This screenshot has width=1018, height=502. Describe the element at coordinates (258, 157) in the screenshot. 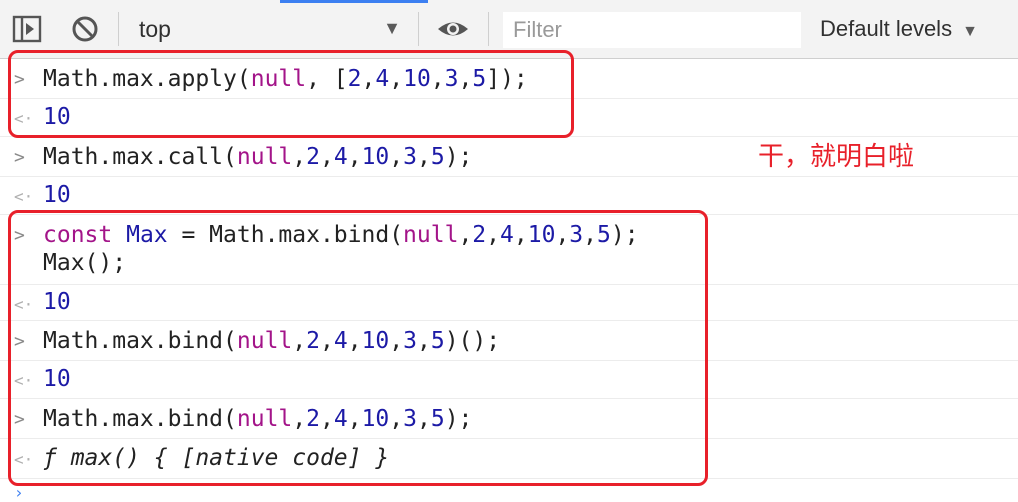

I see `console-input-code: Math.max.call(null,2,4,10,3,5);` at that location.